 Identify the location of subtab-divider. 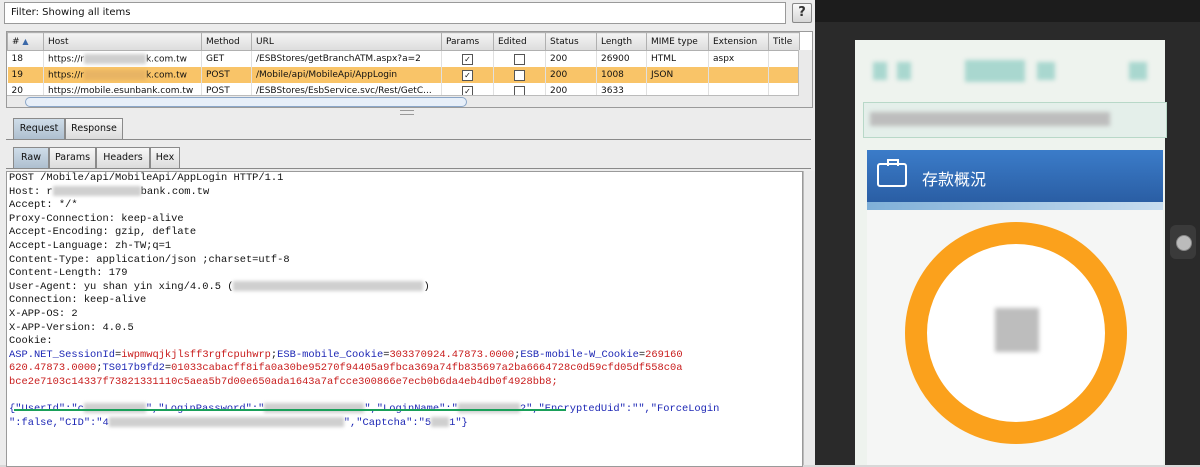
(408, 168).